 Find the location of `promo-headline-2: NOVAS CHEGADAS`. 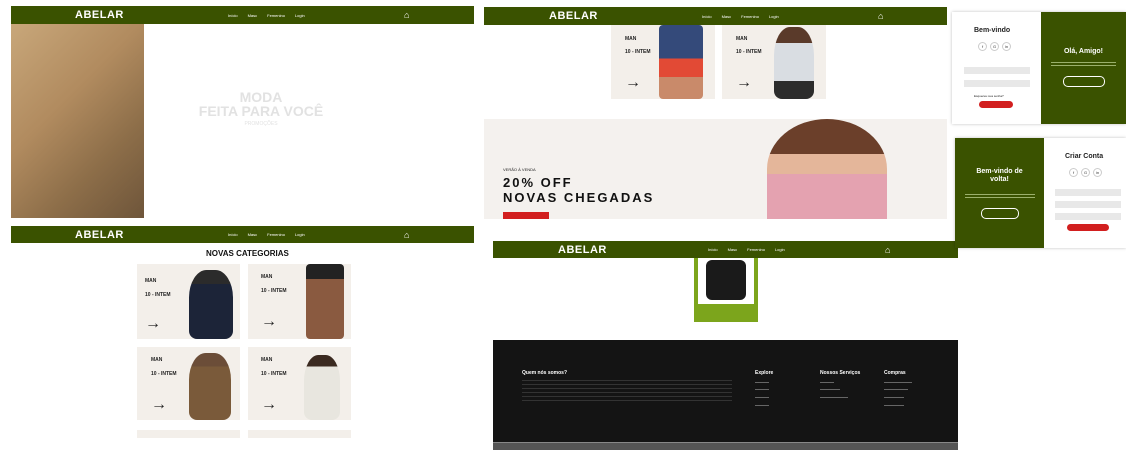

promo-headline-2: NOVAS CHEGADAS is located at coordinates (579, 197).